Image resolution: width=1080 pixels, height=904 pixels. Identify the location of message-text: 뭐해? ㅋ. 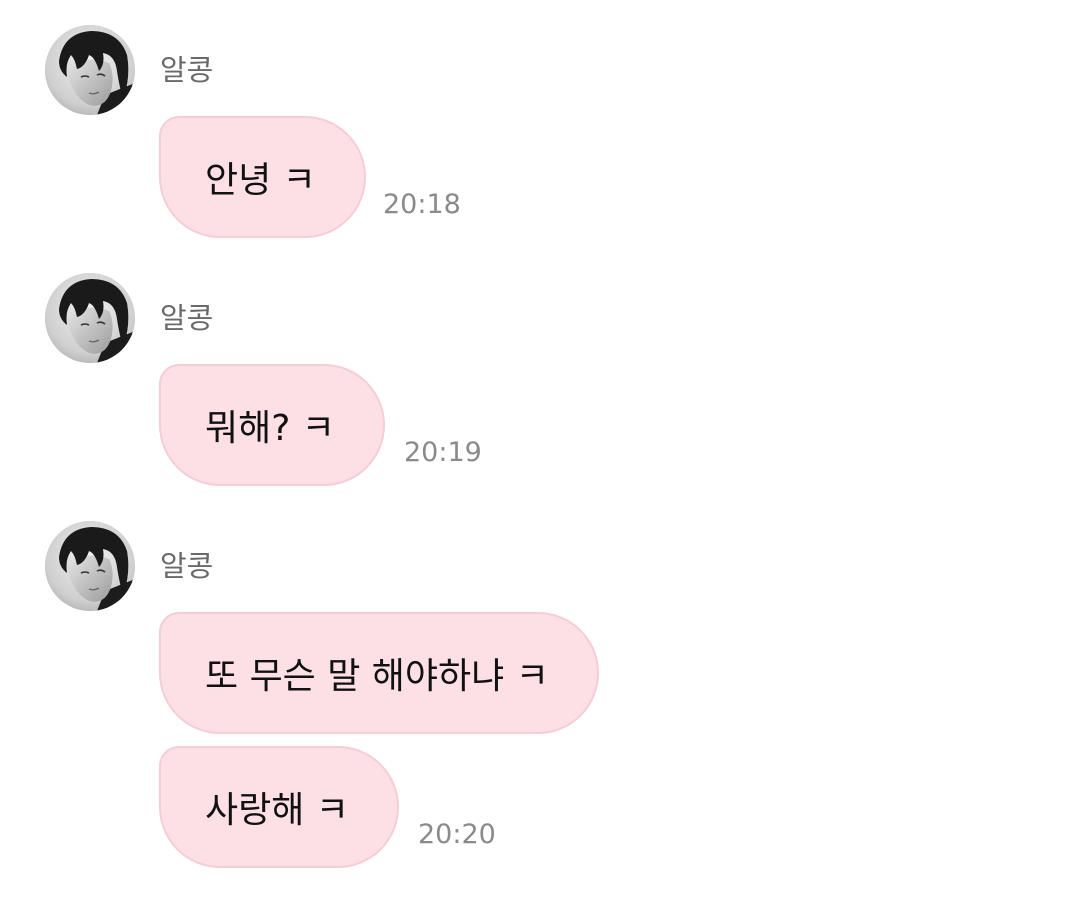
(270, 428).